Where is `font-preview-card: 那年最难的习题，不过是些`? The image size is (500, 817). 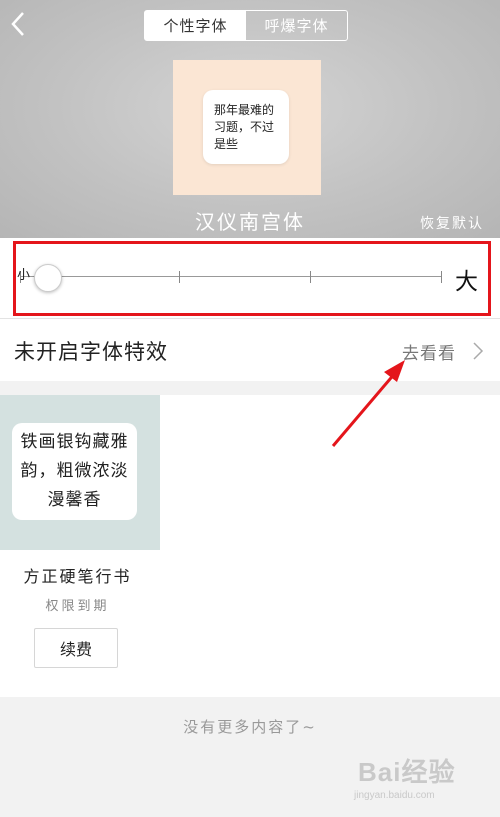
font-preview-card: 那年最难的习题，不过是些 is located at coordinates (247, 127).